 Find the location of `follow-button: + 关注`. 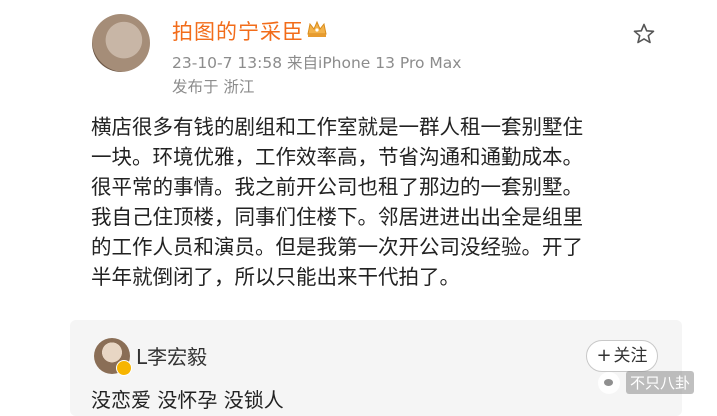

follow-button: + 关注 is located at coordinates (622, 356).